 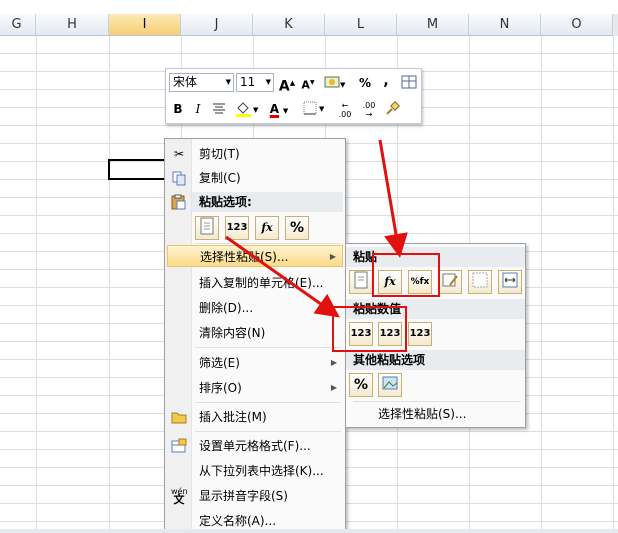 I want to click on arrow-to-formula-options, so click(x=393, y=198).